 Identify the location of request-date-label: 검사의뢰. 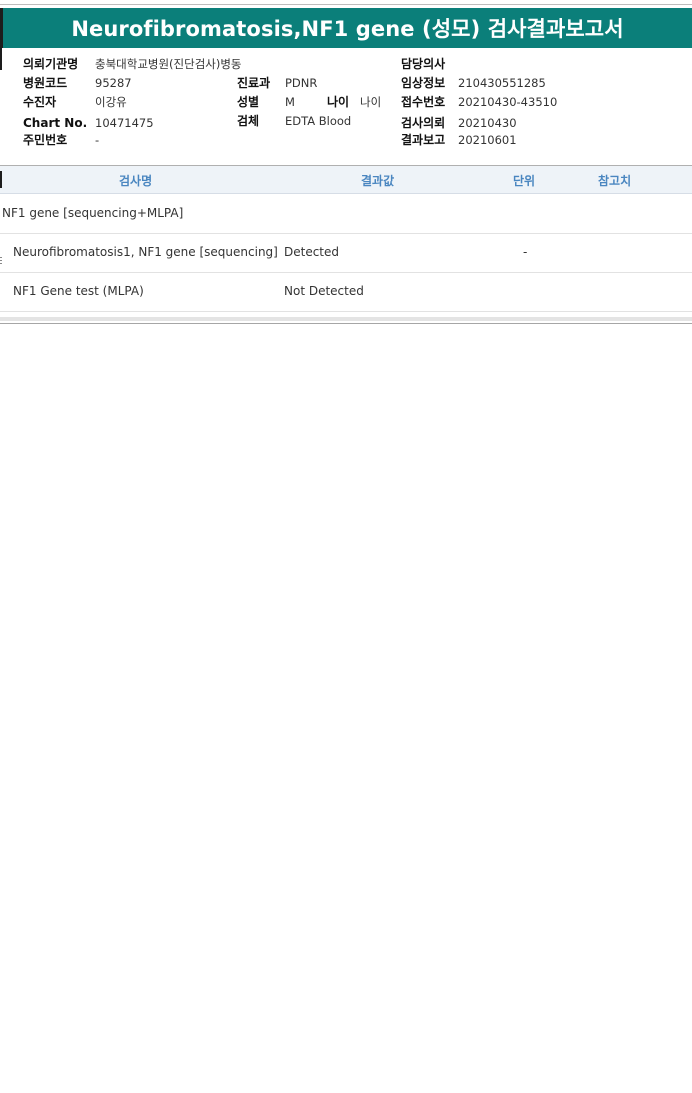
(423, 123).